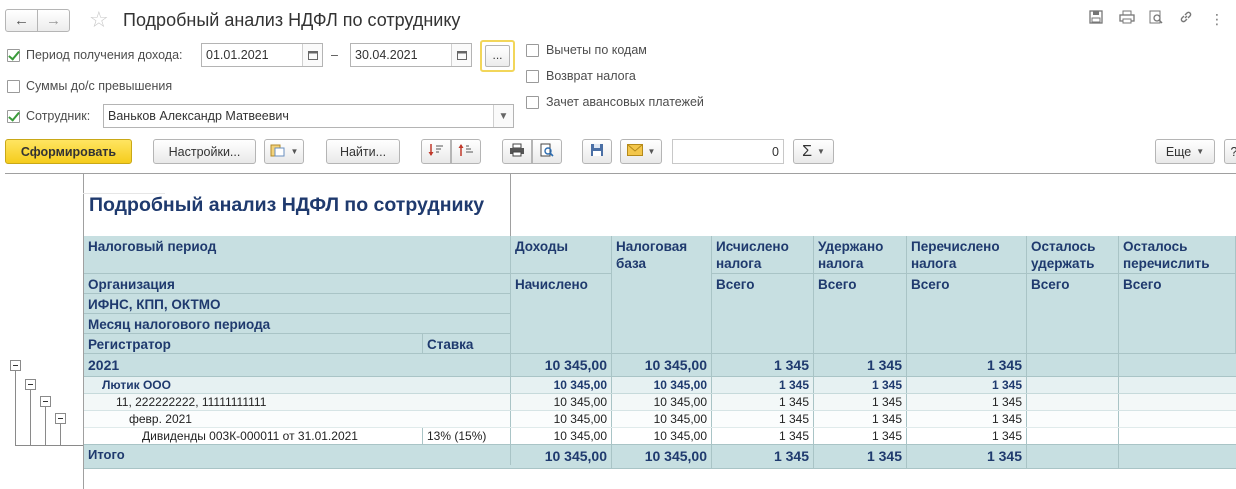 The height and width of the screenshot is (489, 1236). What do you see at coordinates (198, 116) in the screenshot?
I see `employee-value: Ваньков Александр Матвеевич` at bounding box center [198, 116].